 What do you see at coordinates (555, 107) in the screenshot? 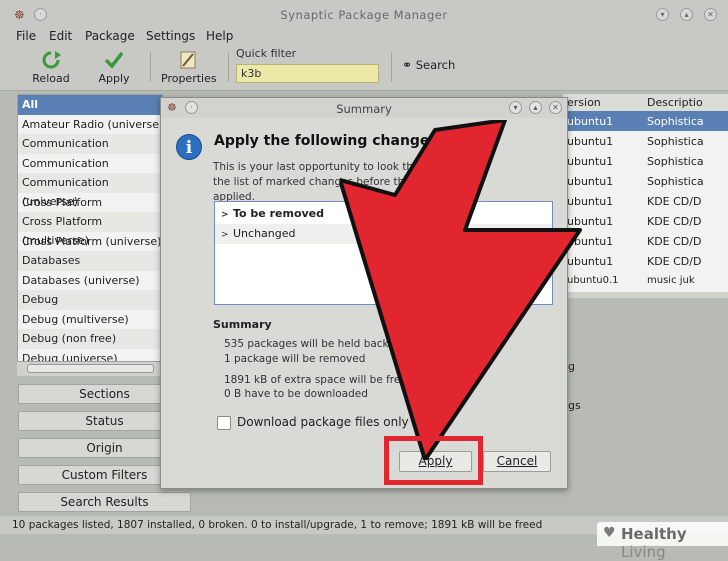
I see `dialog-close-button: ✕` at bounding box center [555, 107].